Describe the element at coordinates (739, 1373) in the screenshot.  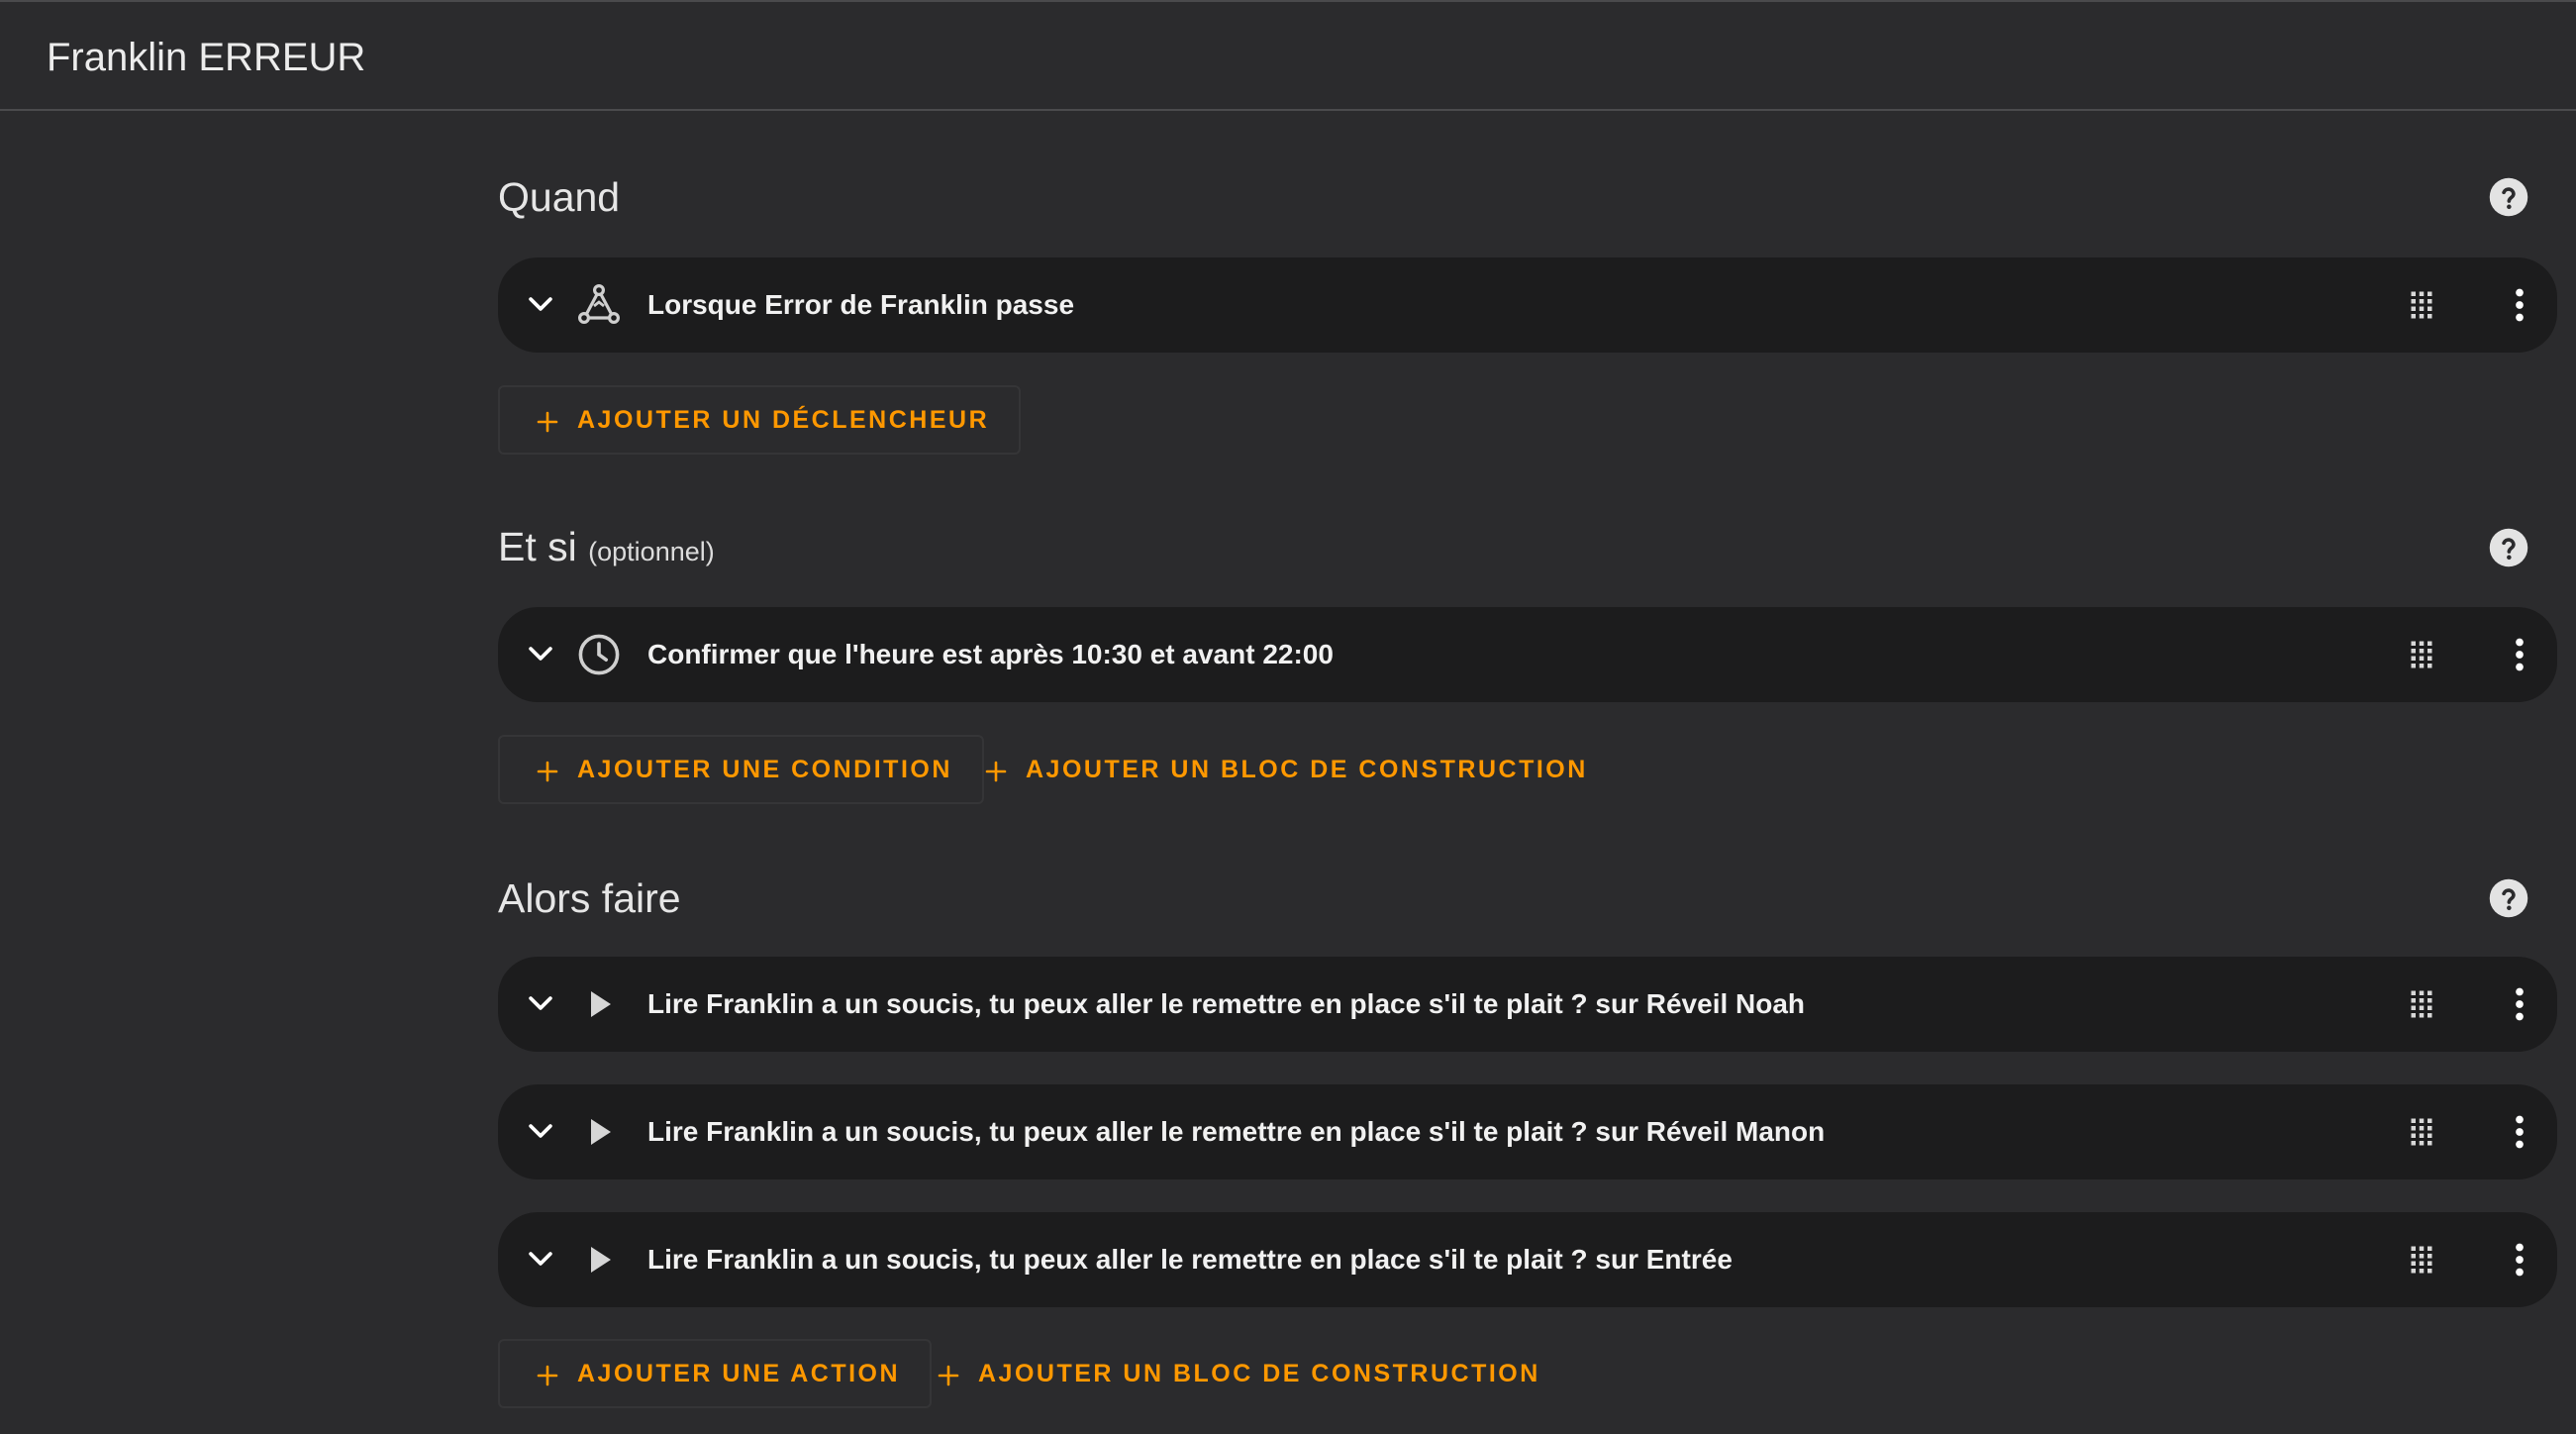
I see `add-action-label: AJOUTER UNE ACTION` at that location.